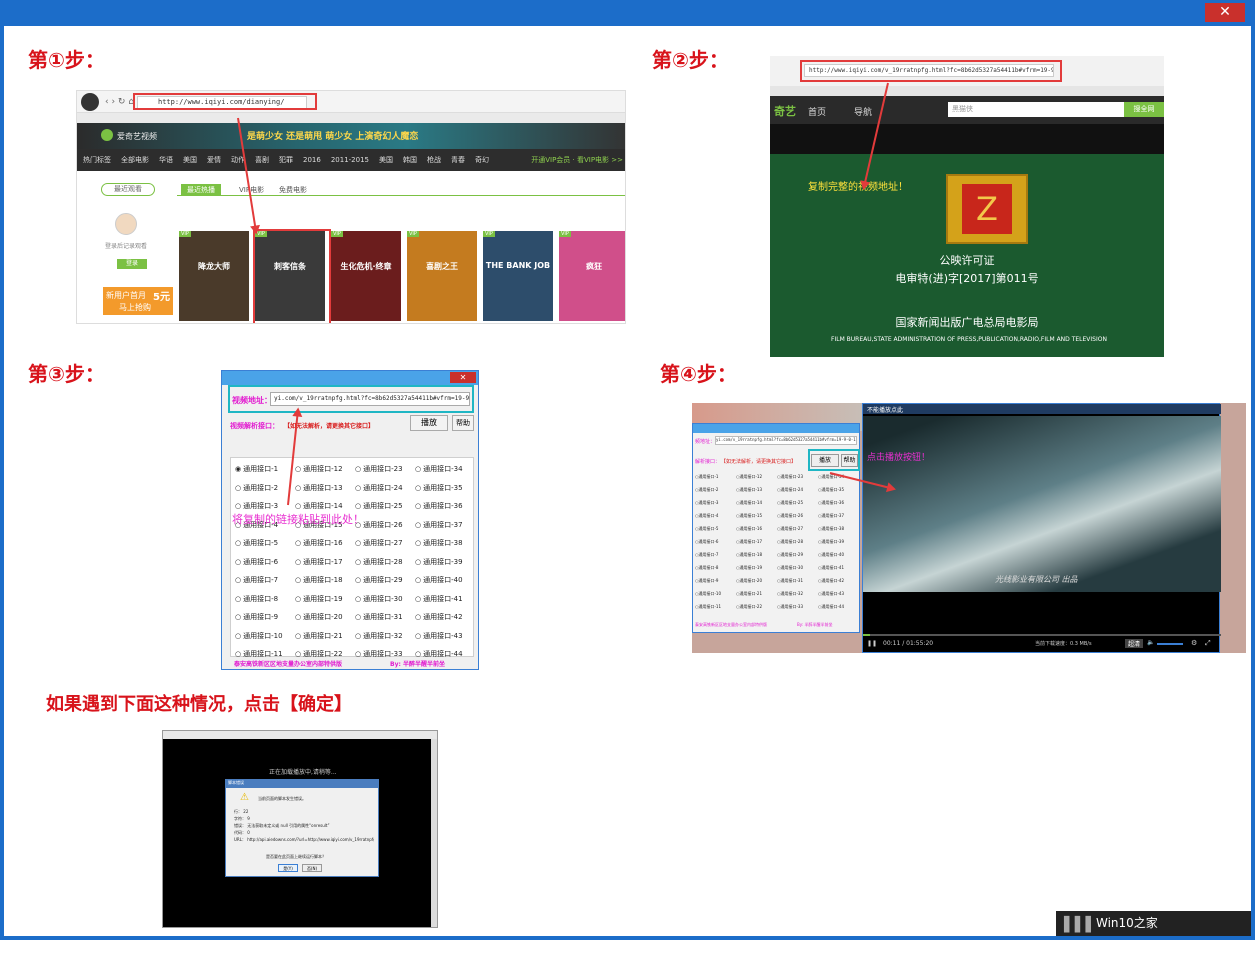  Describe the element at coordinates (749, 503) in the screenshot. I see `mini-interface-radio: ○通用接口-14` at that location.